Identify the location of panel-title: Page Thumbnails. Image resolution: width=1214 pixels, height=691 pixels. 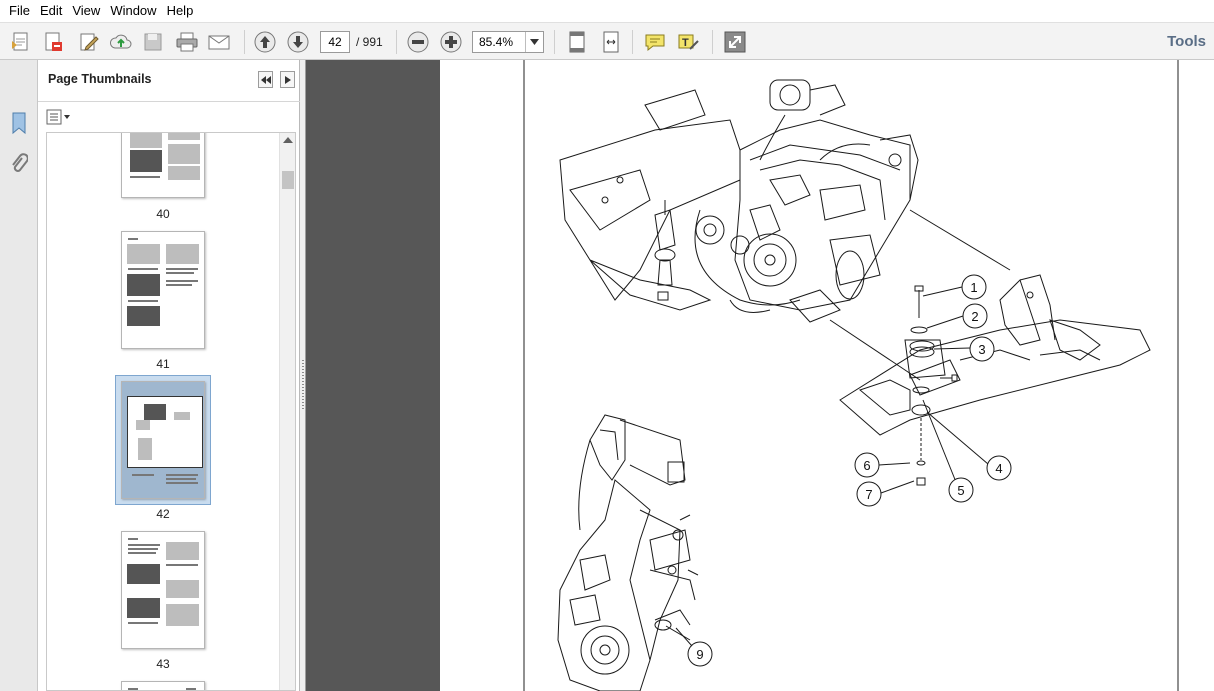
(100, 79).